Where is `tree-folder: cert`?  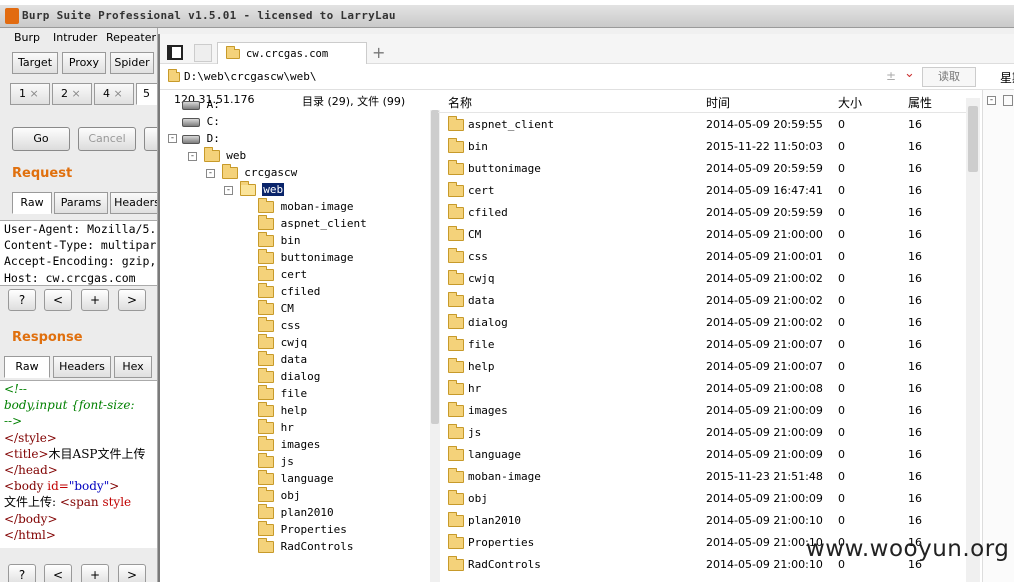 tree-folder: cert is located at coordinates (282, 274).